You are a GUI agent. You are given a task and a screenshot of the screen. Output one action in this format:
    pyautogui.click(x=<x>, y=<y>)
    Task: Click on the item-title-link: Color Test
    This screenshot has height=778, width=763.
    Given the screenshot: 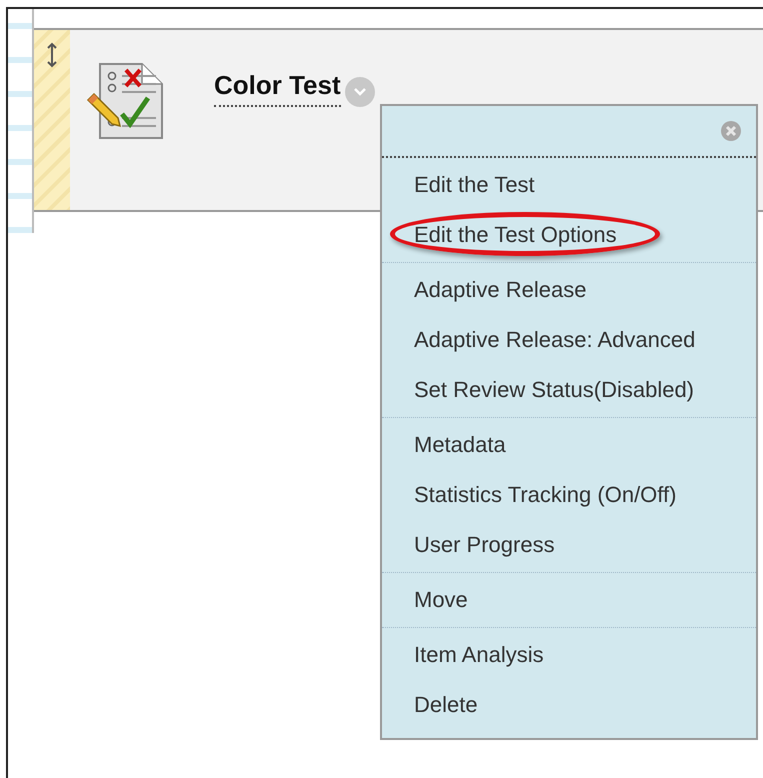 What is the action you would take?
    pyautogui.click(x=277, y=88)
    